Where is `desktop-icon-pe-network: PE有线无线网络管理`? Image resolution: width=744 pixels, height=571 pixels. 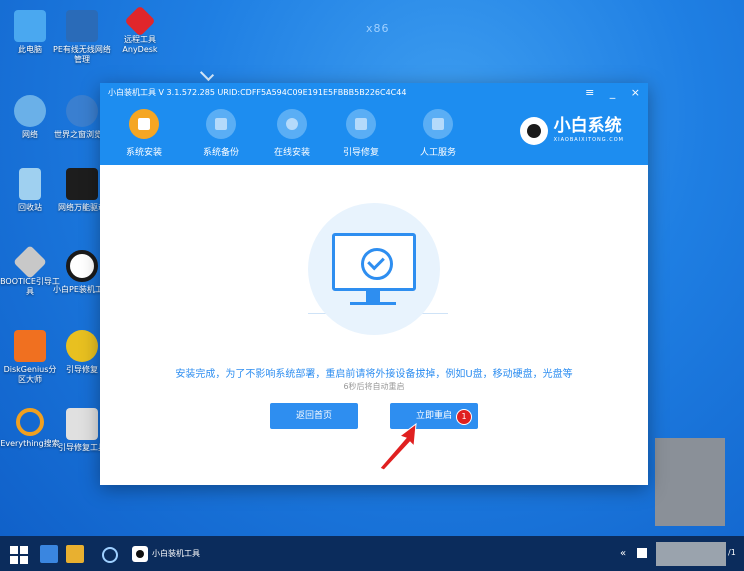 desktop-icon-pe-network: PE有线无线网络管理 is located at coordinates (82, 37).